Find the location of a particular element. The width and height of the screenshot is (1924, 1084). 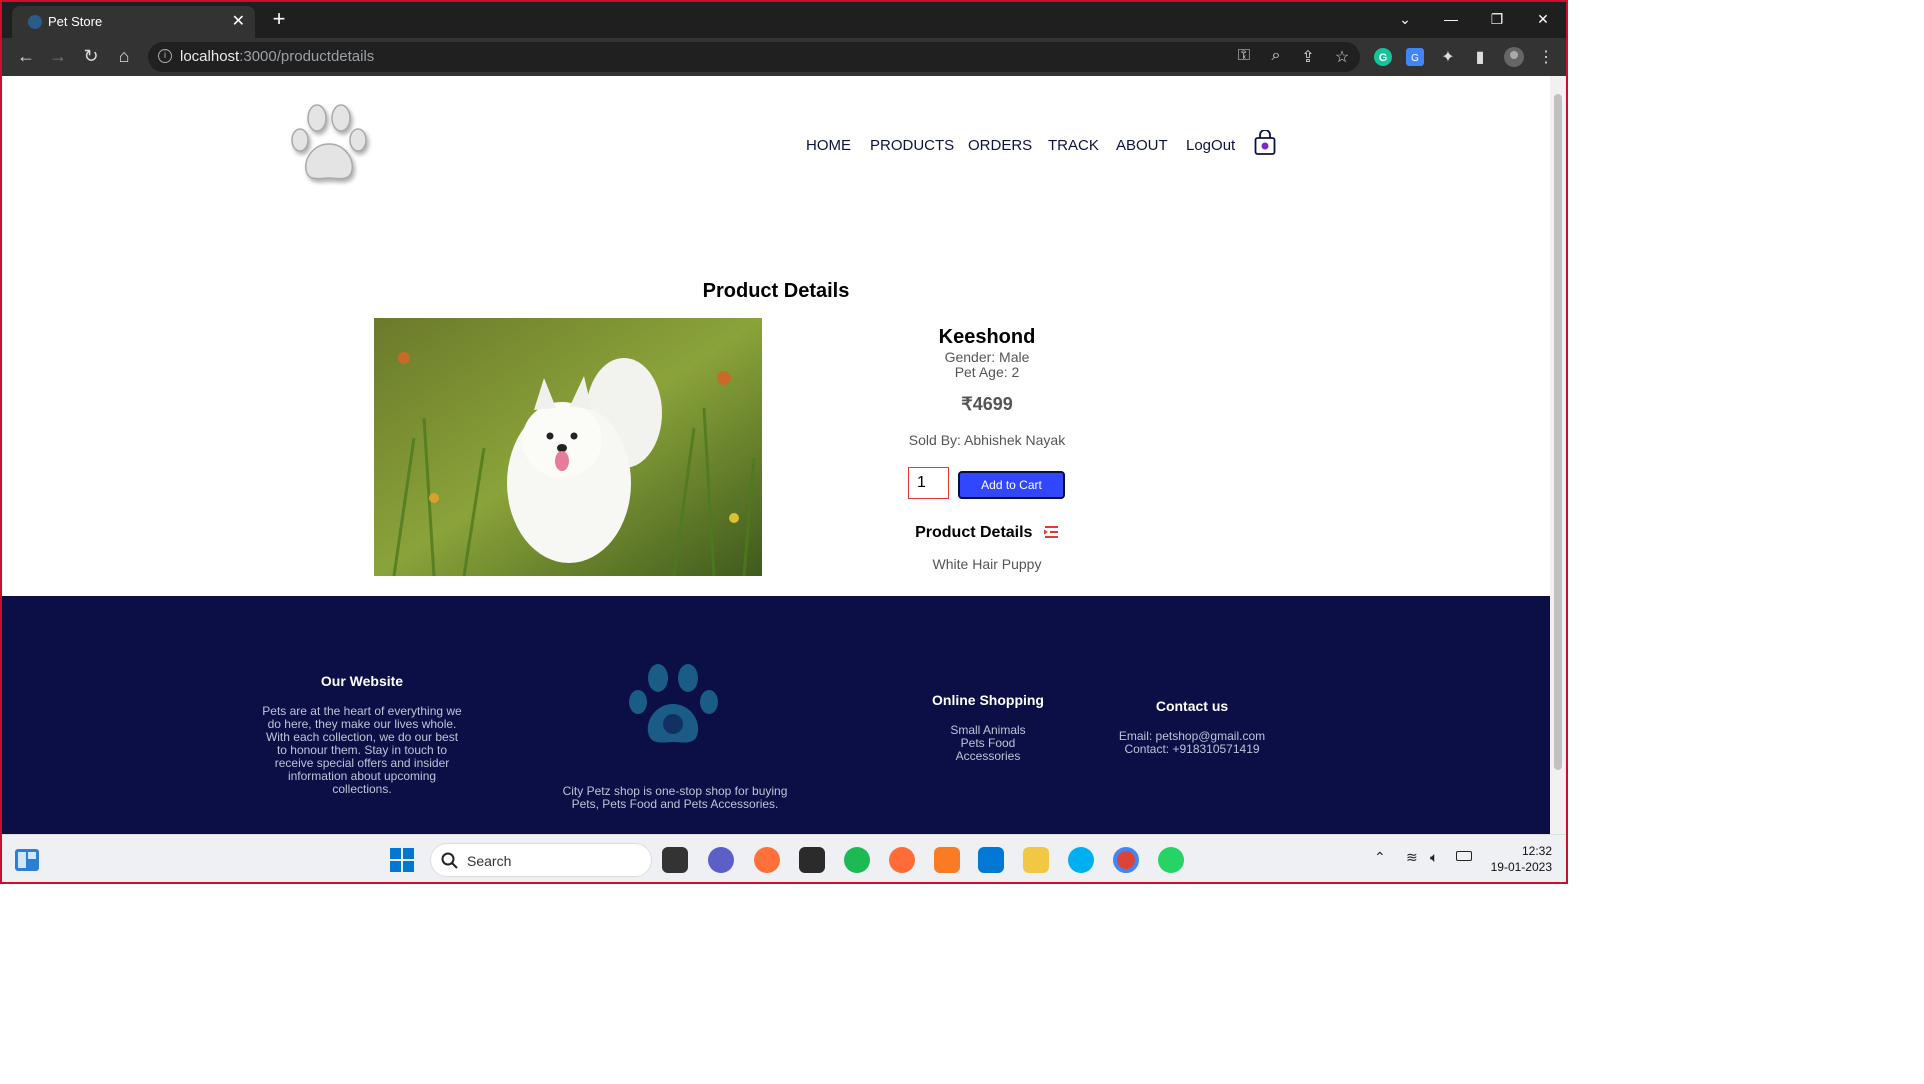

page-scrollbar is located at coordinates (1558, 455).